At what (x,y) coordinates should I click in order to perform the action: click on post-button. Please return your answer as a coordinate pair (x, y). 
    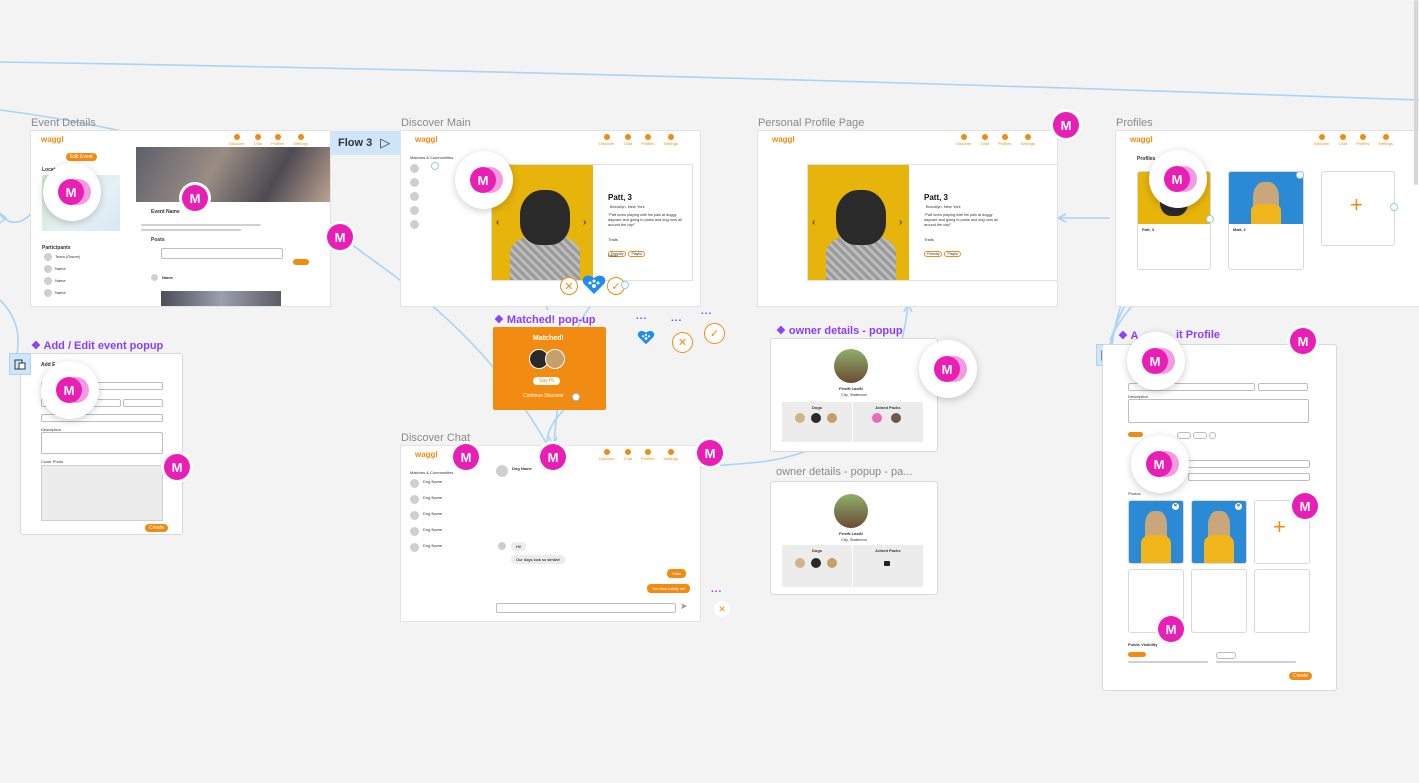
    Looking at the image, I should click on (301, 262).